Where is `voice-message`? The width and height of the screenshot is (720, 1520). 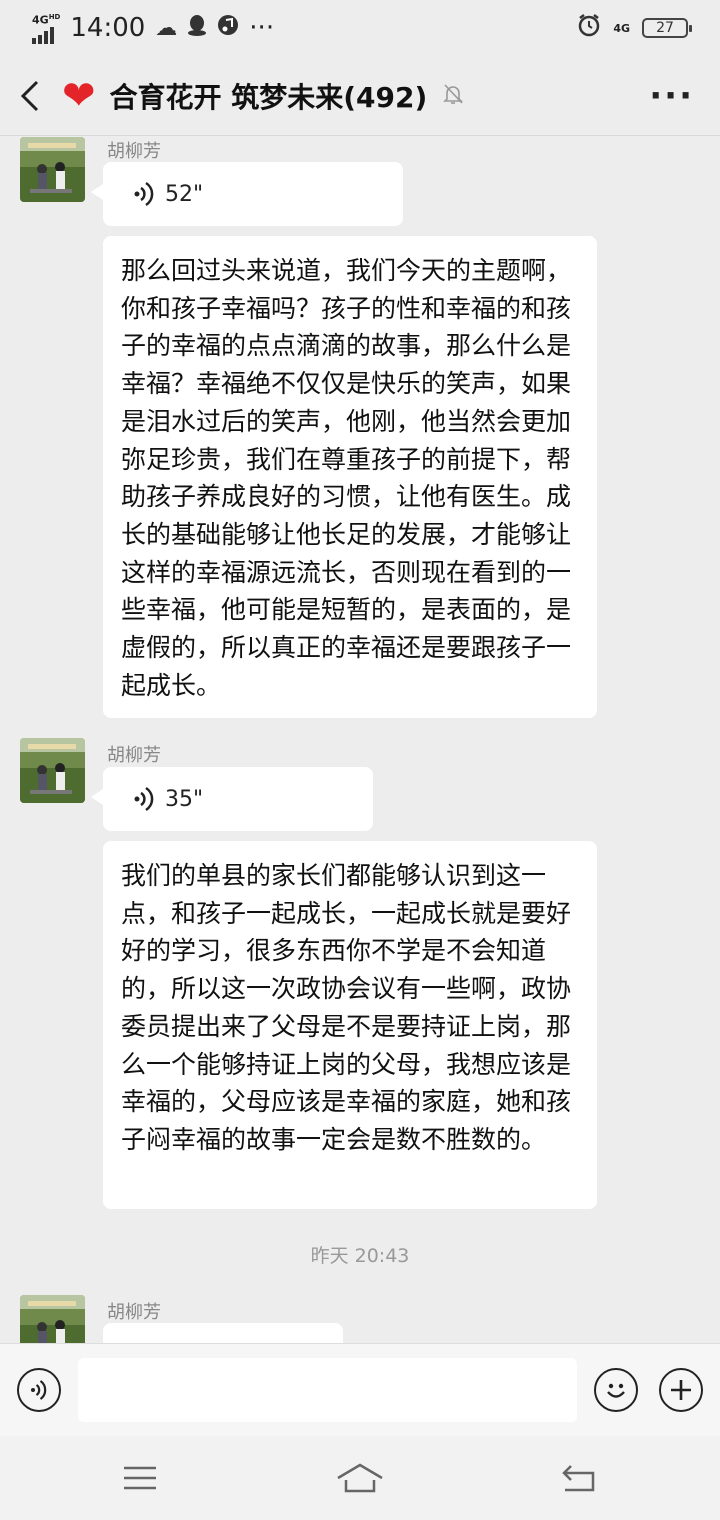
voice-message is located at coordinates (223, 1333).